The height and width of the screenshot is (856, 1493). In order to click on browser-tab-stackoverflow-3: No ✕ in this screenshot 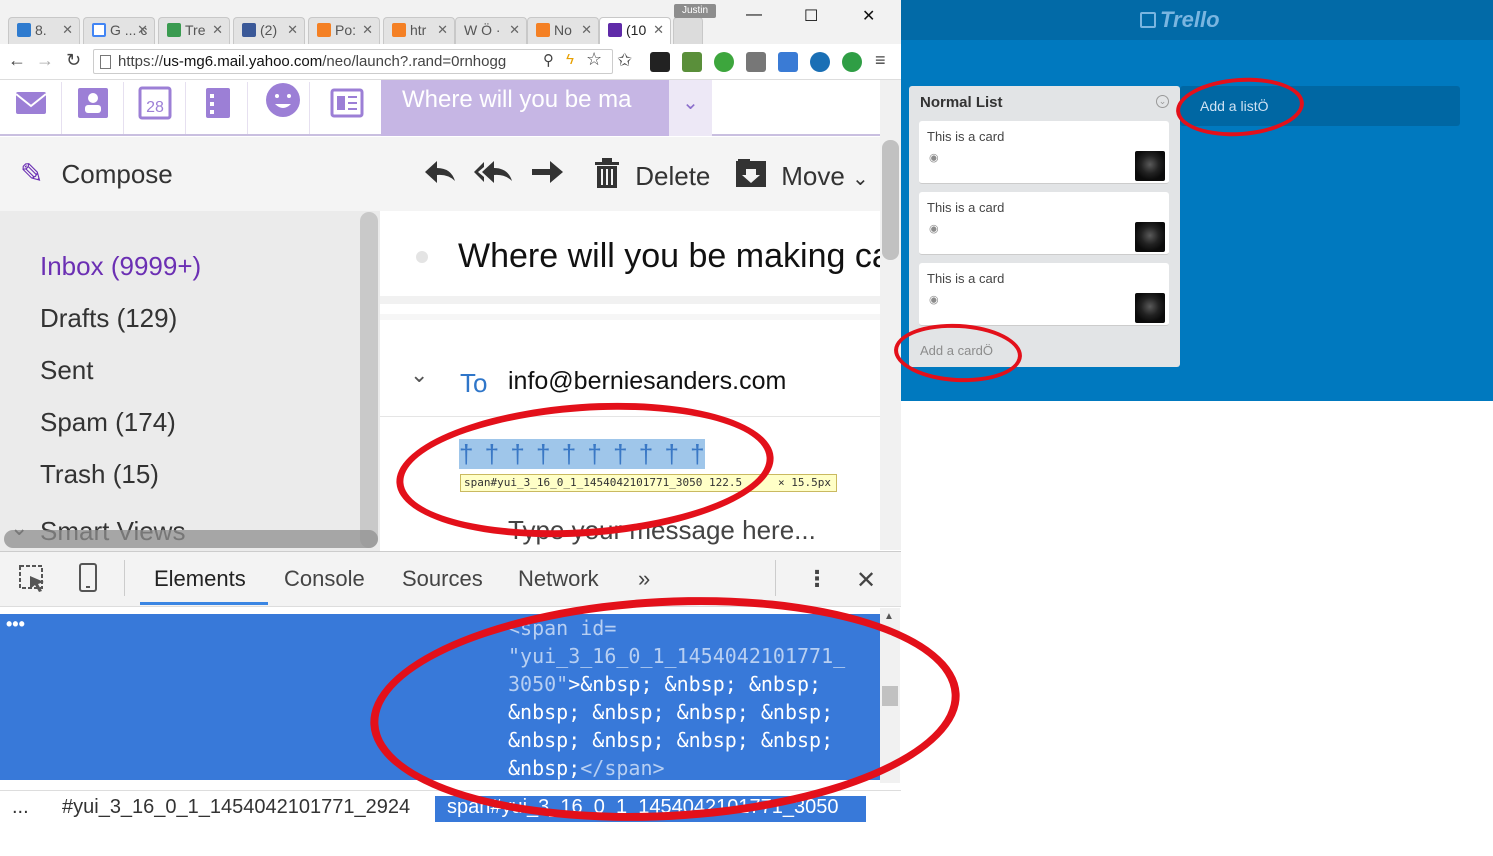, I will do `click(563, 30)`.